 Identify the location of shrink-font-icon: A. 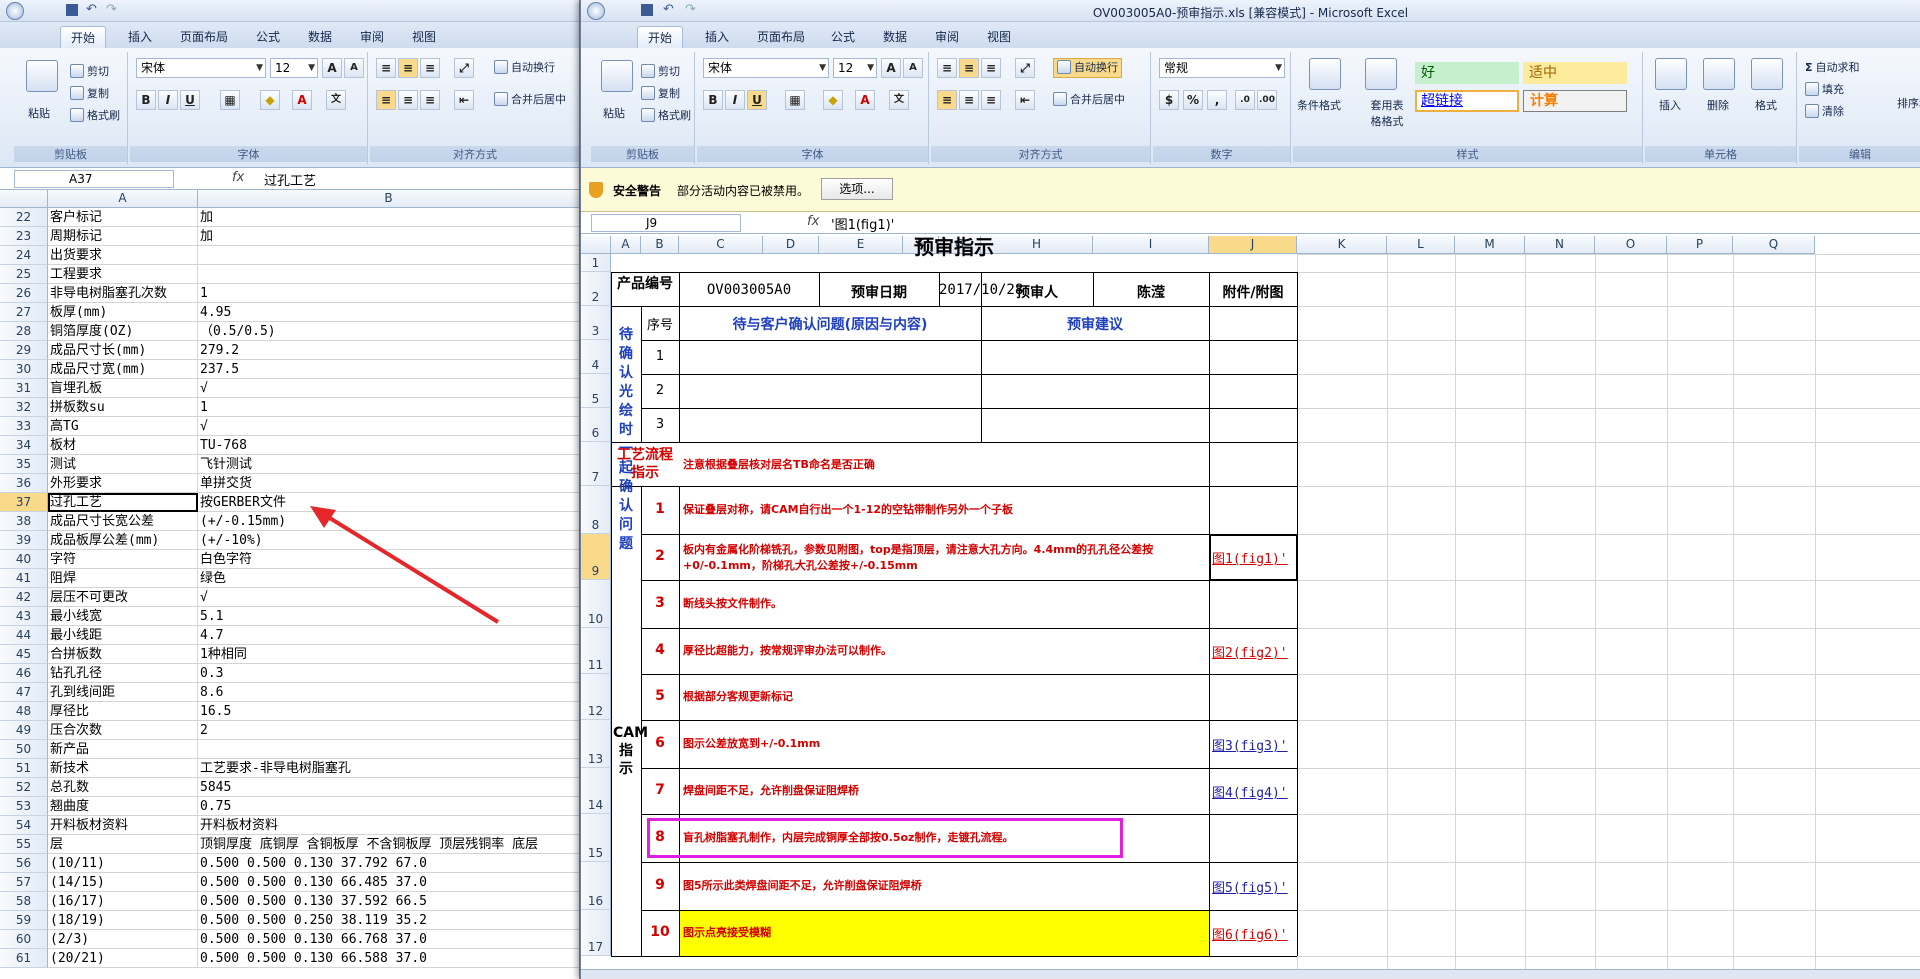
(913, 68).